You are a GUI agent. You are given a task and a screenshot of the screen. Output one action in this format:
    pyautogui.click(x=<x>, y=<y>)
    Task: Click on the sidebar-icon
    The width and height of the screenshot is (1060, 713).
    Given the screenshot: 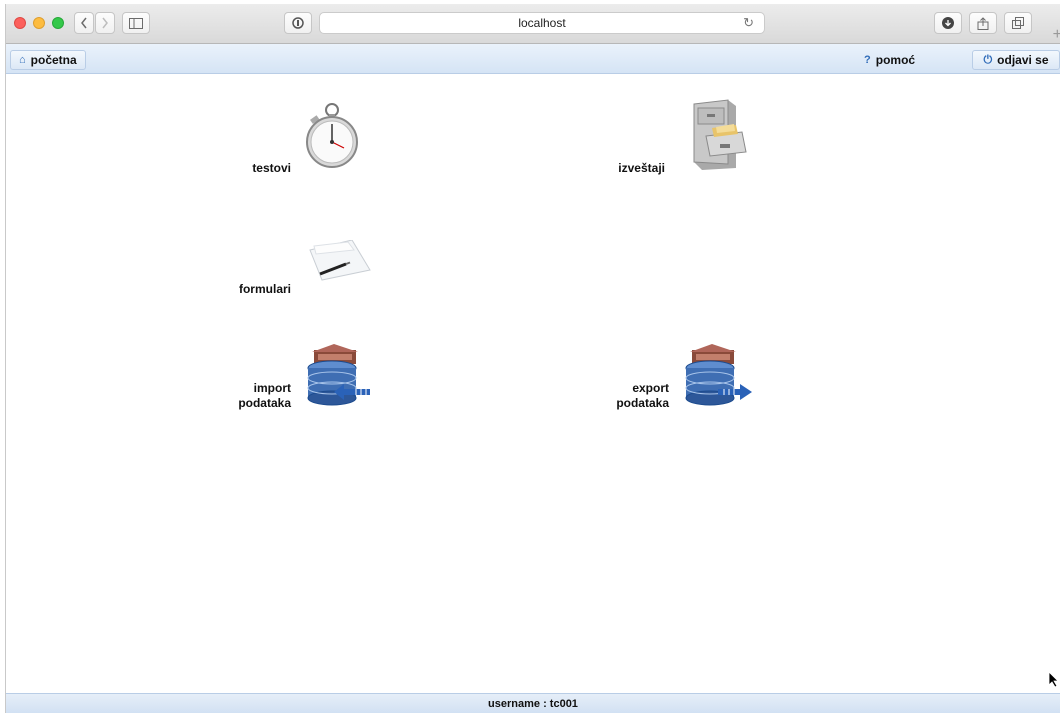 What is the action you would take?
    pyautogui.click(x=136, y=23)
    